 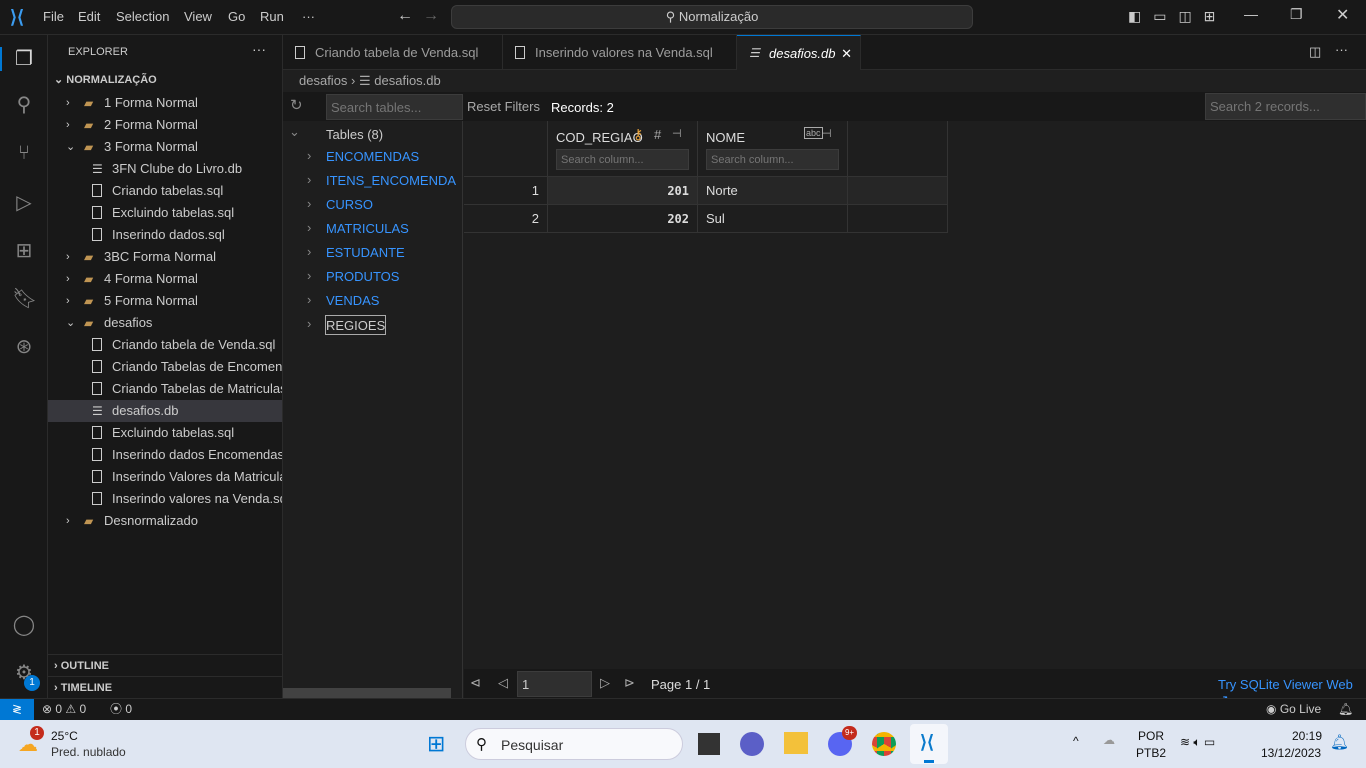 What do you see at coordinates (165, 367) in the screenshot?
I see `tree-file: Criando Tabelas de Encomendas.sql` at bounding box center [165, 367].